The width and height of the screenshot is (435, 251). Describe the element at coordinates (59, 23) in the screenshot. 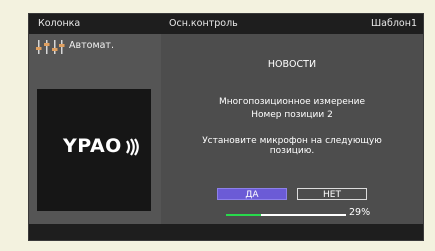

I see `header-speaker-label: Колонка` at that location.